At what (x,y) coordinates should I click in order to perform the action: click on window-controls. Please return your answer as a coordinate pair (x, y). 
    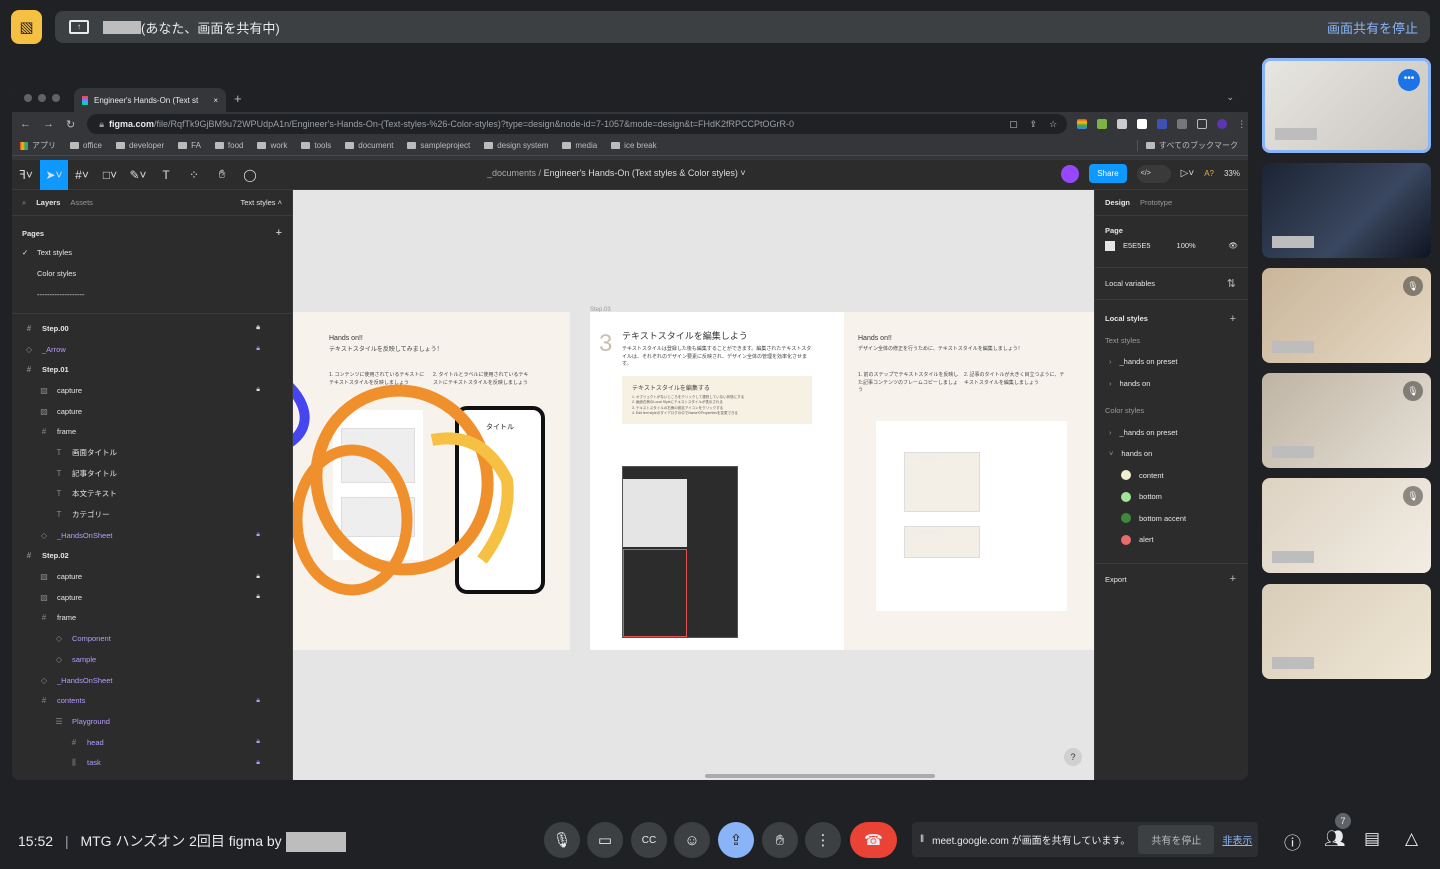
    Looking at the image, I should click on (42, 98).